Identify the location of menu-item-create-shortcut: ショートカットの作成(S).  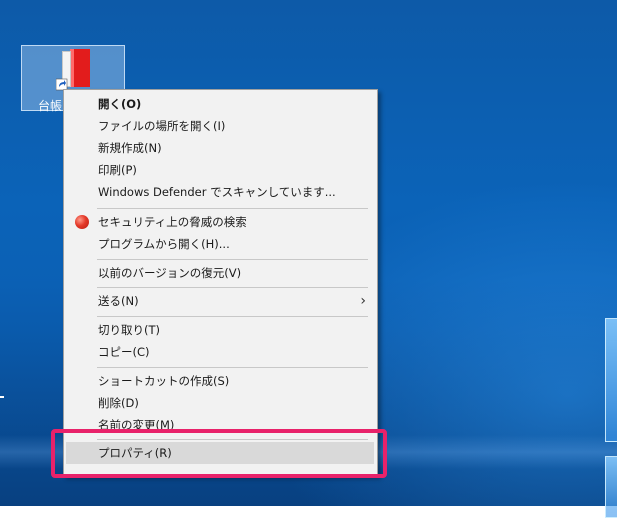
(220, 381).